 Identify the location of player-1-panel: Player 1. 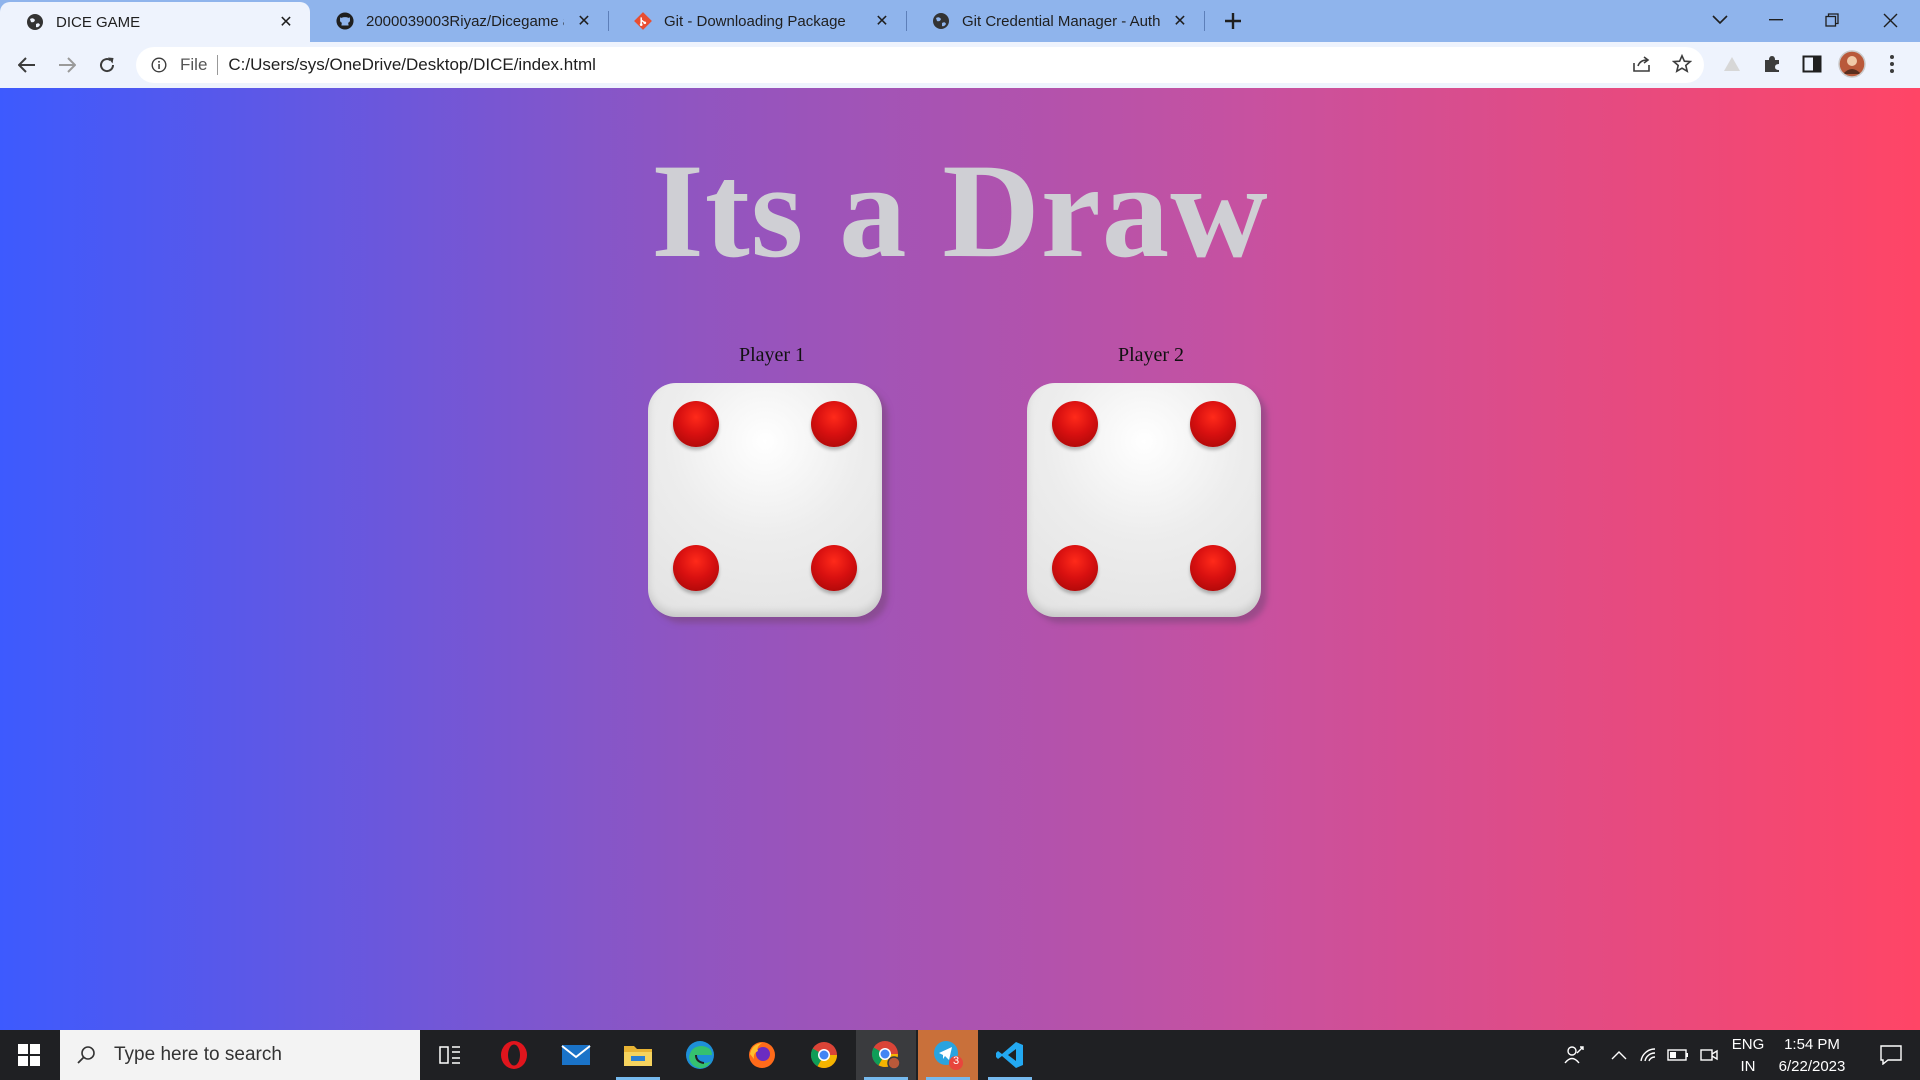
(765, 480).